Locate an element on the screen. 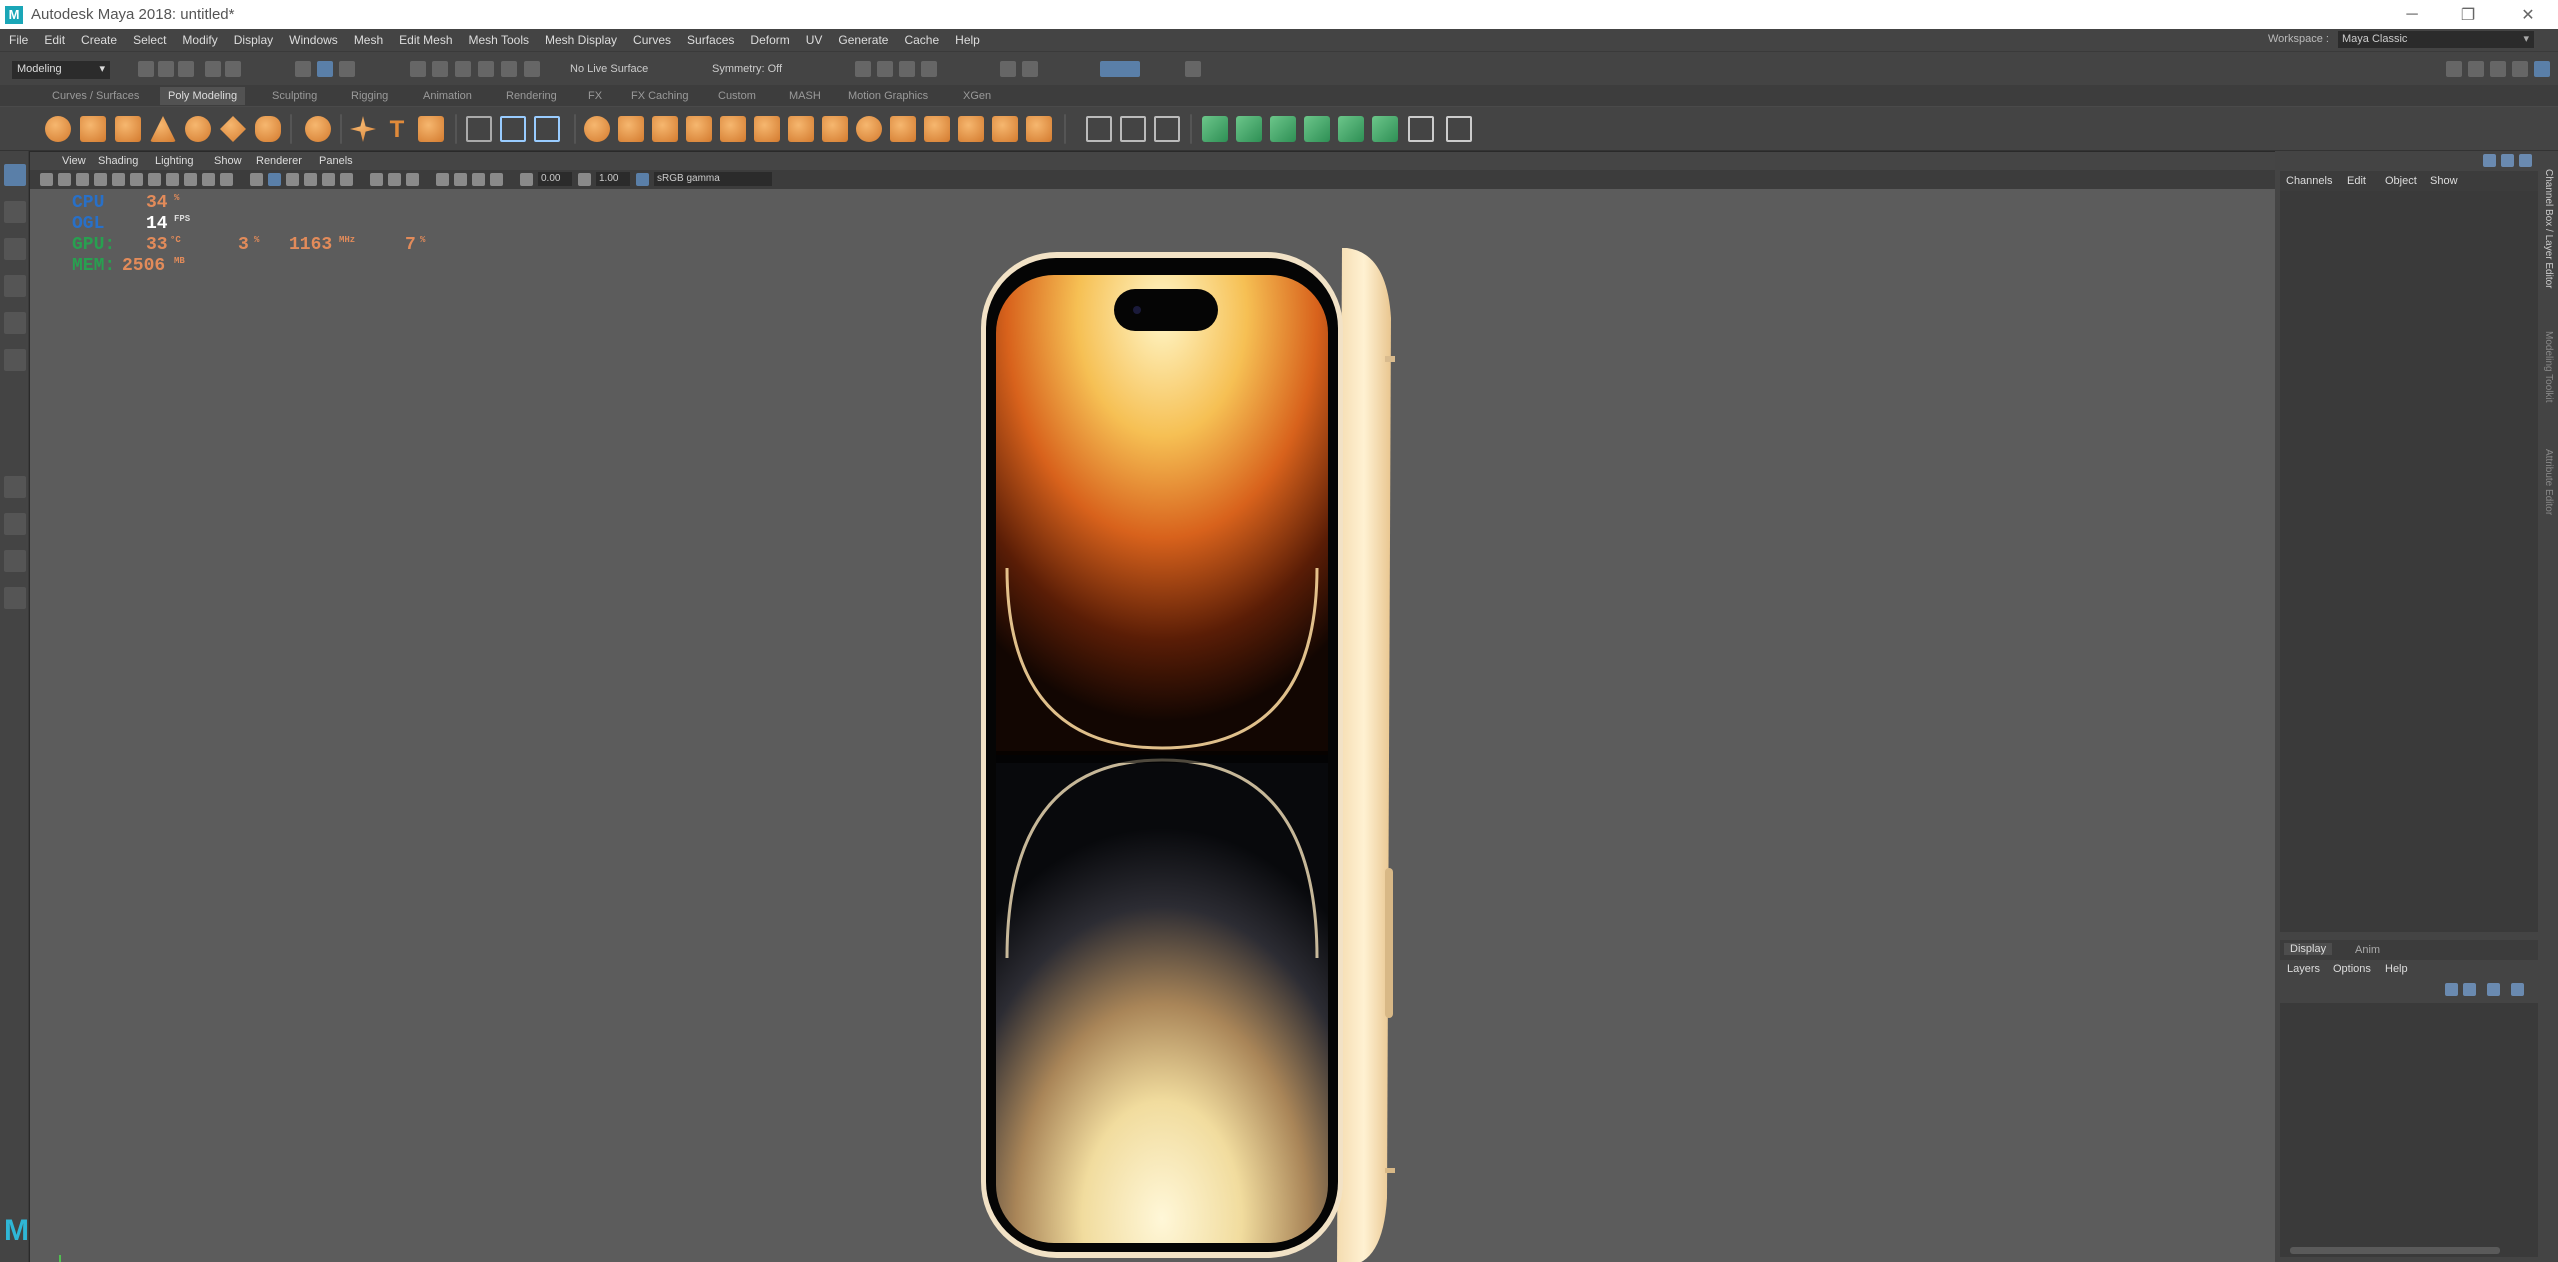 The width and height of the screenshot is (2558, 1262). auto-map-icon is located at coordinates (1167, 129).